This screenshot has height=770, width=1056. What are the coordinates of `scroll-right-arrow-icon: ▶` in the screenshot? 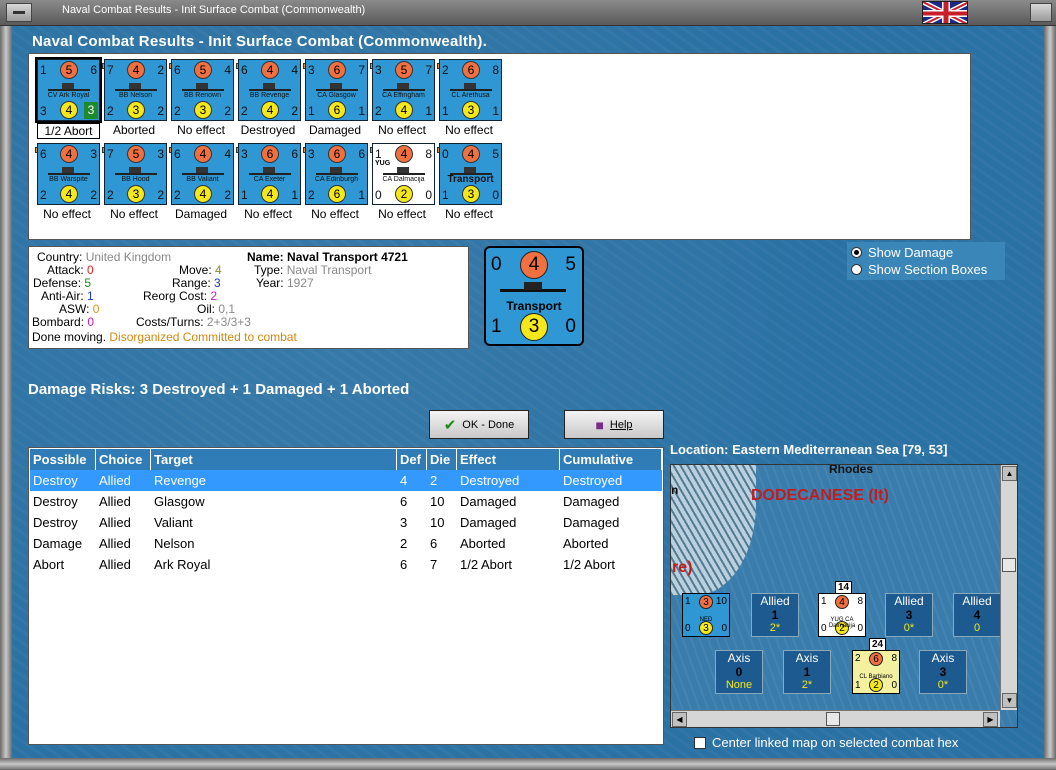 It's located at (990, 719).